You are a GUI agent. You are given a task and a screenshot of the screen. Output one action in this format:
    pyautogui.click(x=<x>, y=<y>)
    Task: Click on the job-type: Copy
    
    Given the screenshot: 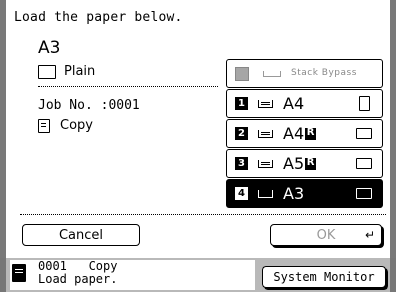 What is the action you would take?
    pyautogui.click(x=65, y=125)
    